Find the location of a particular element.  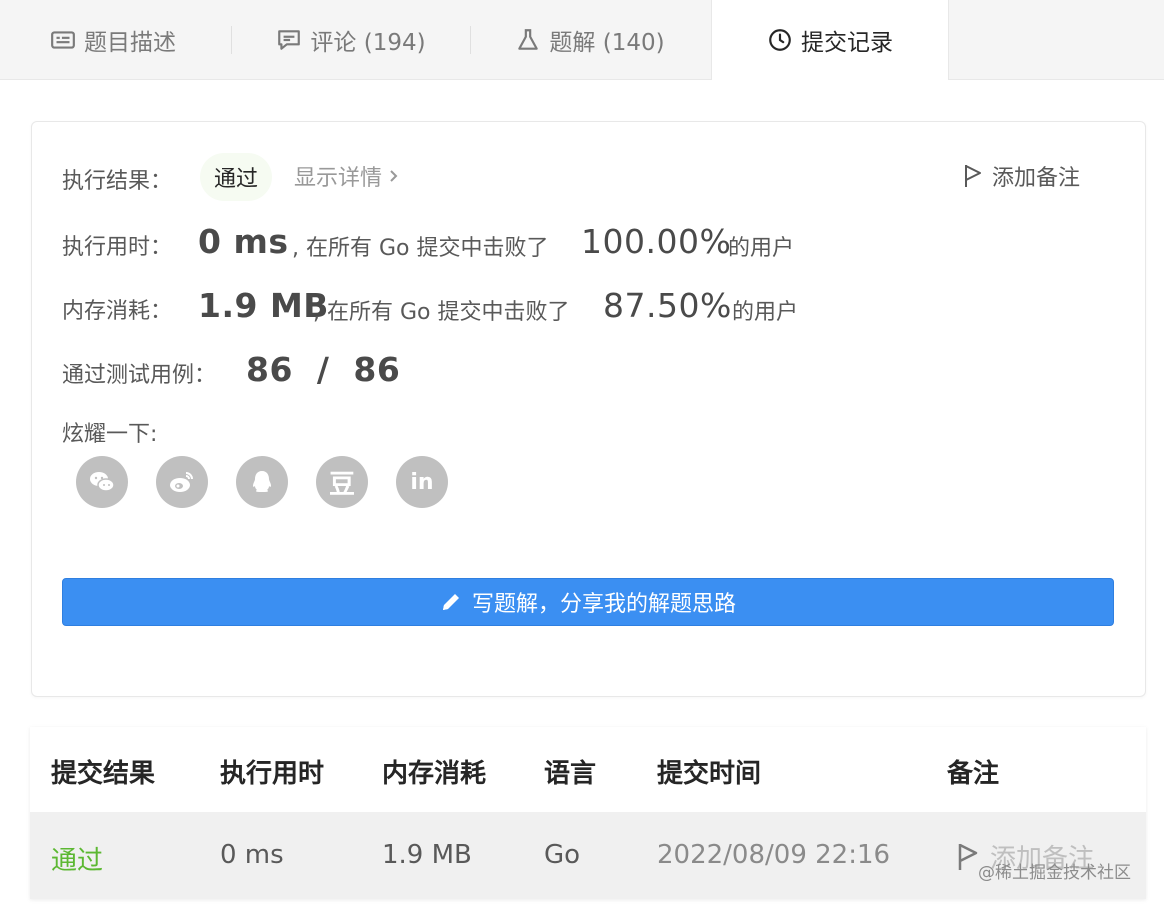

tab-label: 题目描述 is located at coordinates (130, 42).